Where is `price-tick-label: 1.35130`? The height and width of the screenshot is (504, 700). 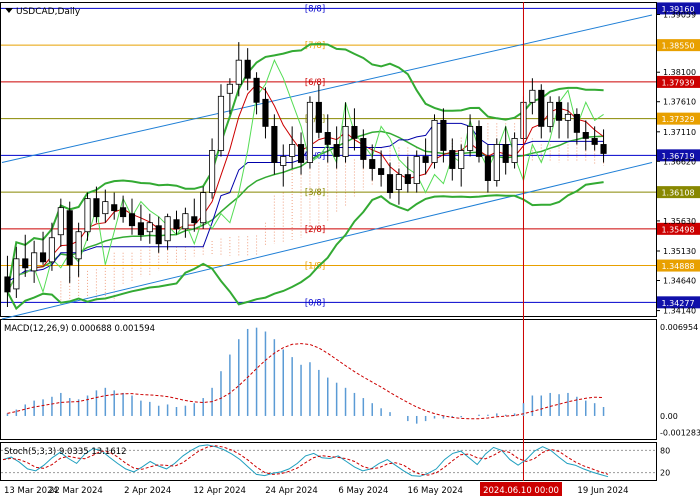 price-tick-label: 1.35130 is located at coordinates (679, 251).